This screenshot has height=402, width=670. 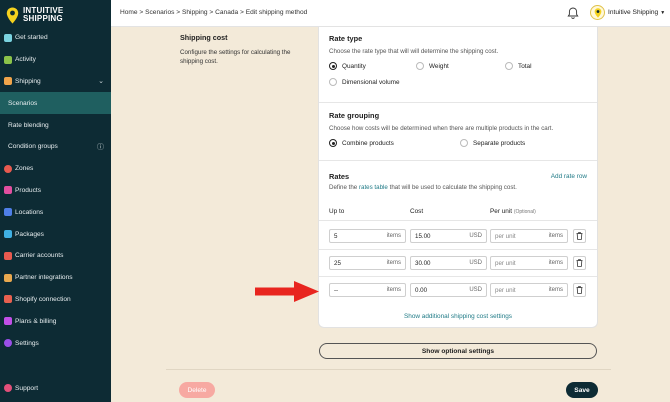 I want to click on sidebar-item-get-started: Get started, so click(x=55, y=38).